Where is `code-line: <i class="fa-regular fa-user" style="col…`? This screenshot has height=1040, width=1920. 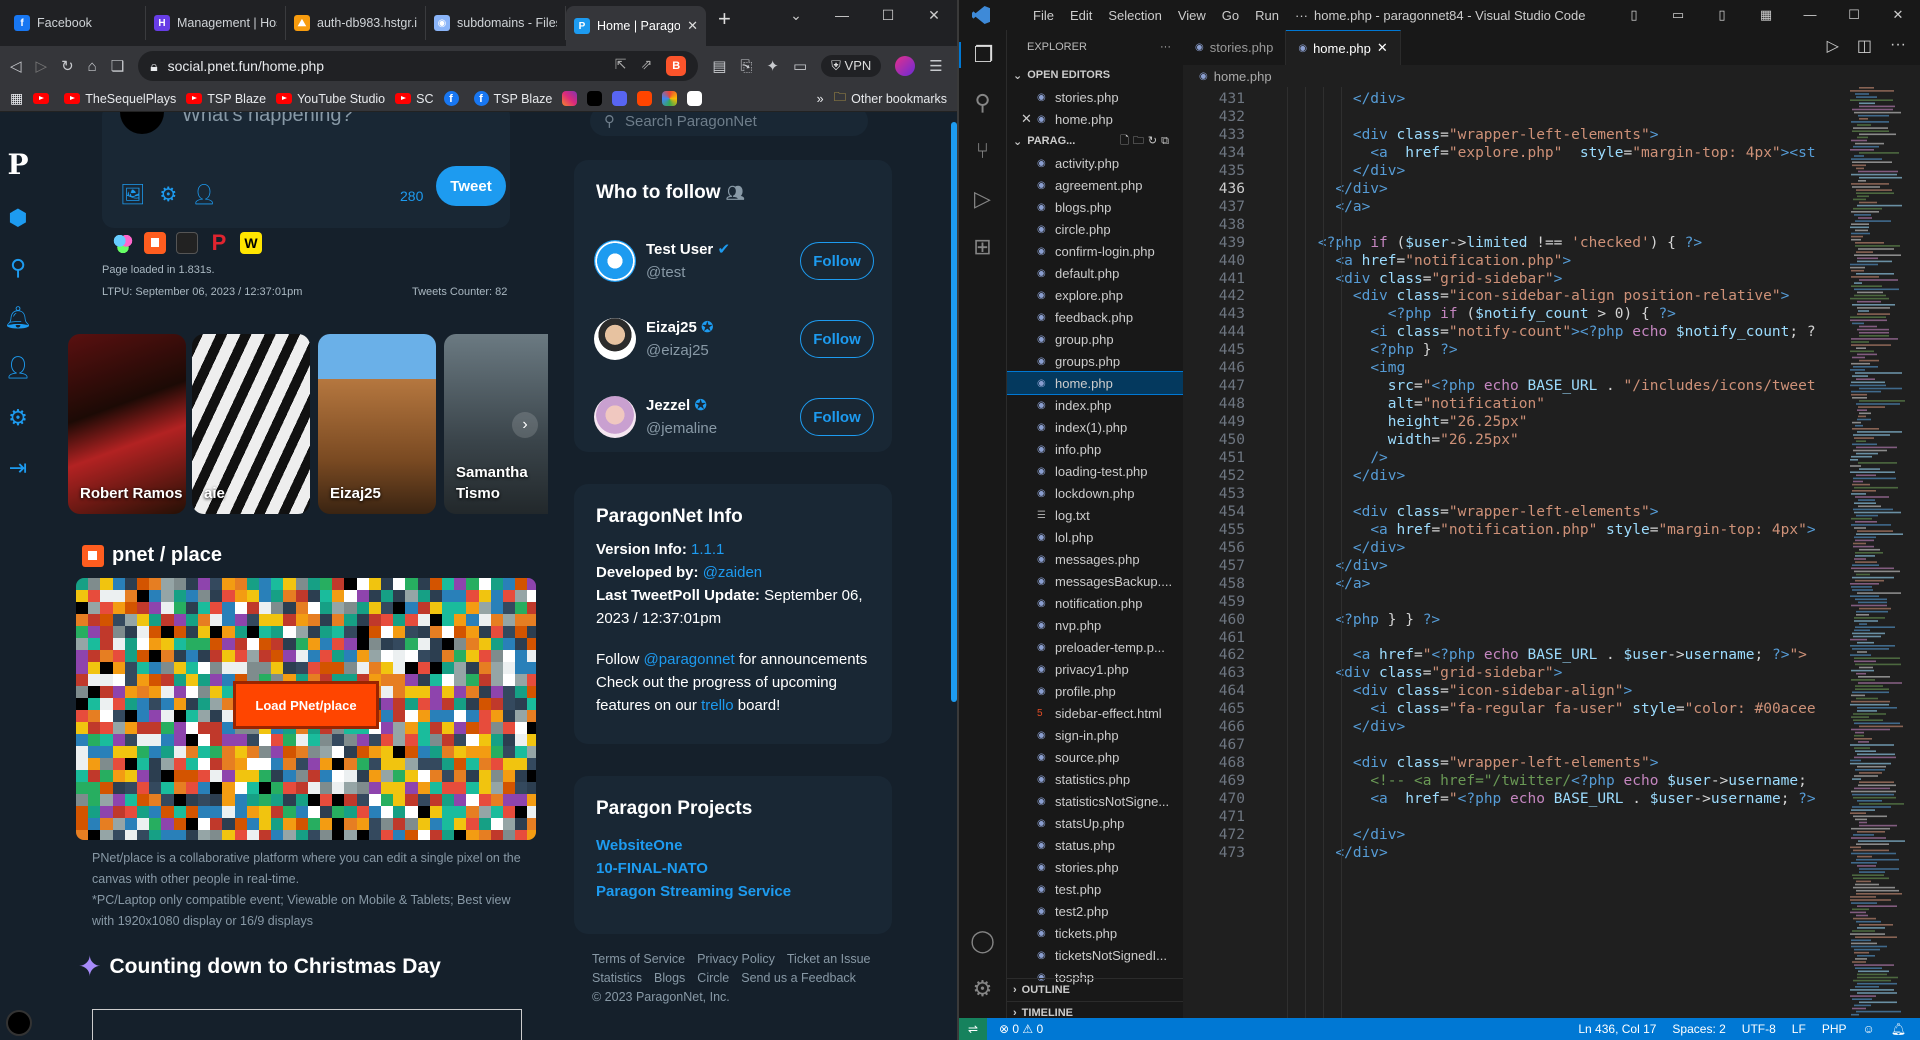 code-line: <i class="fa-regular fa-user" style="col… is located at coordinates (1549, 709).